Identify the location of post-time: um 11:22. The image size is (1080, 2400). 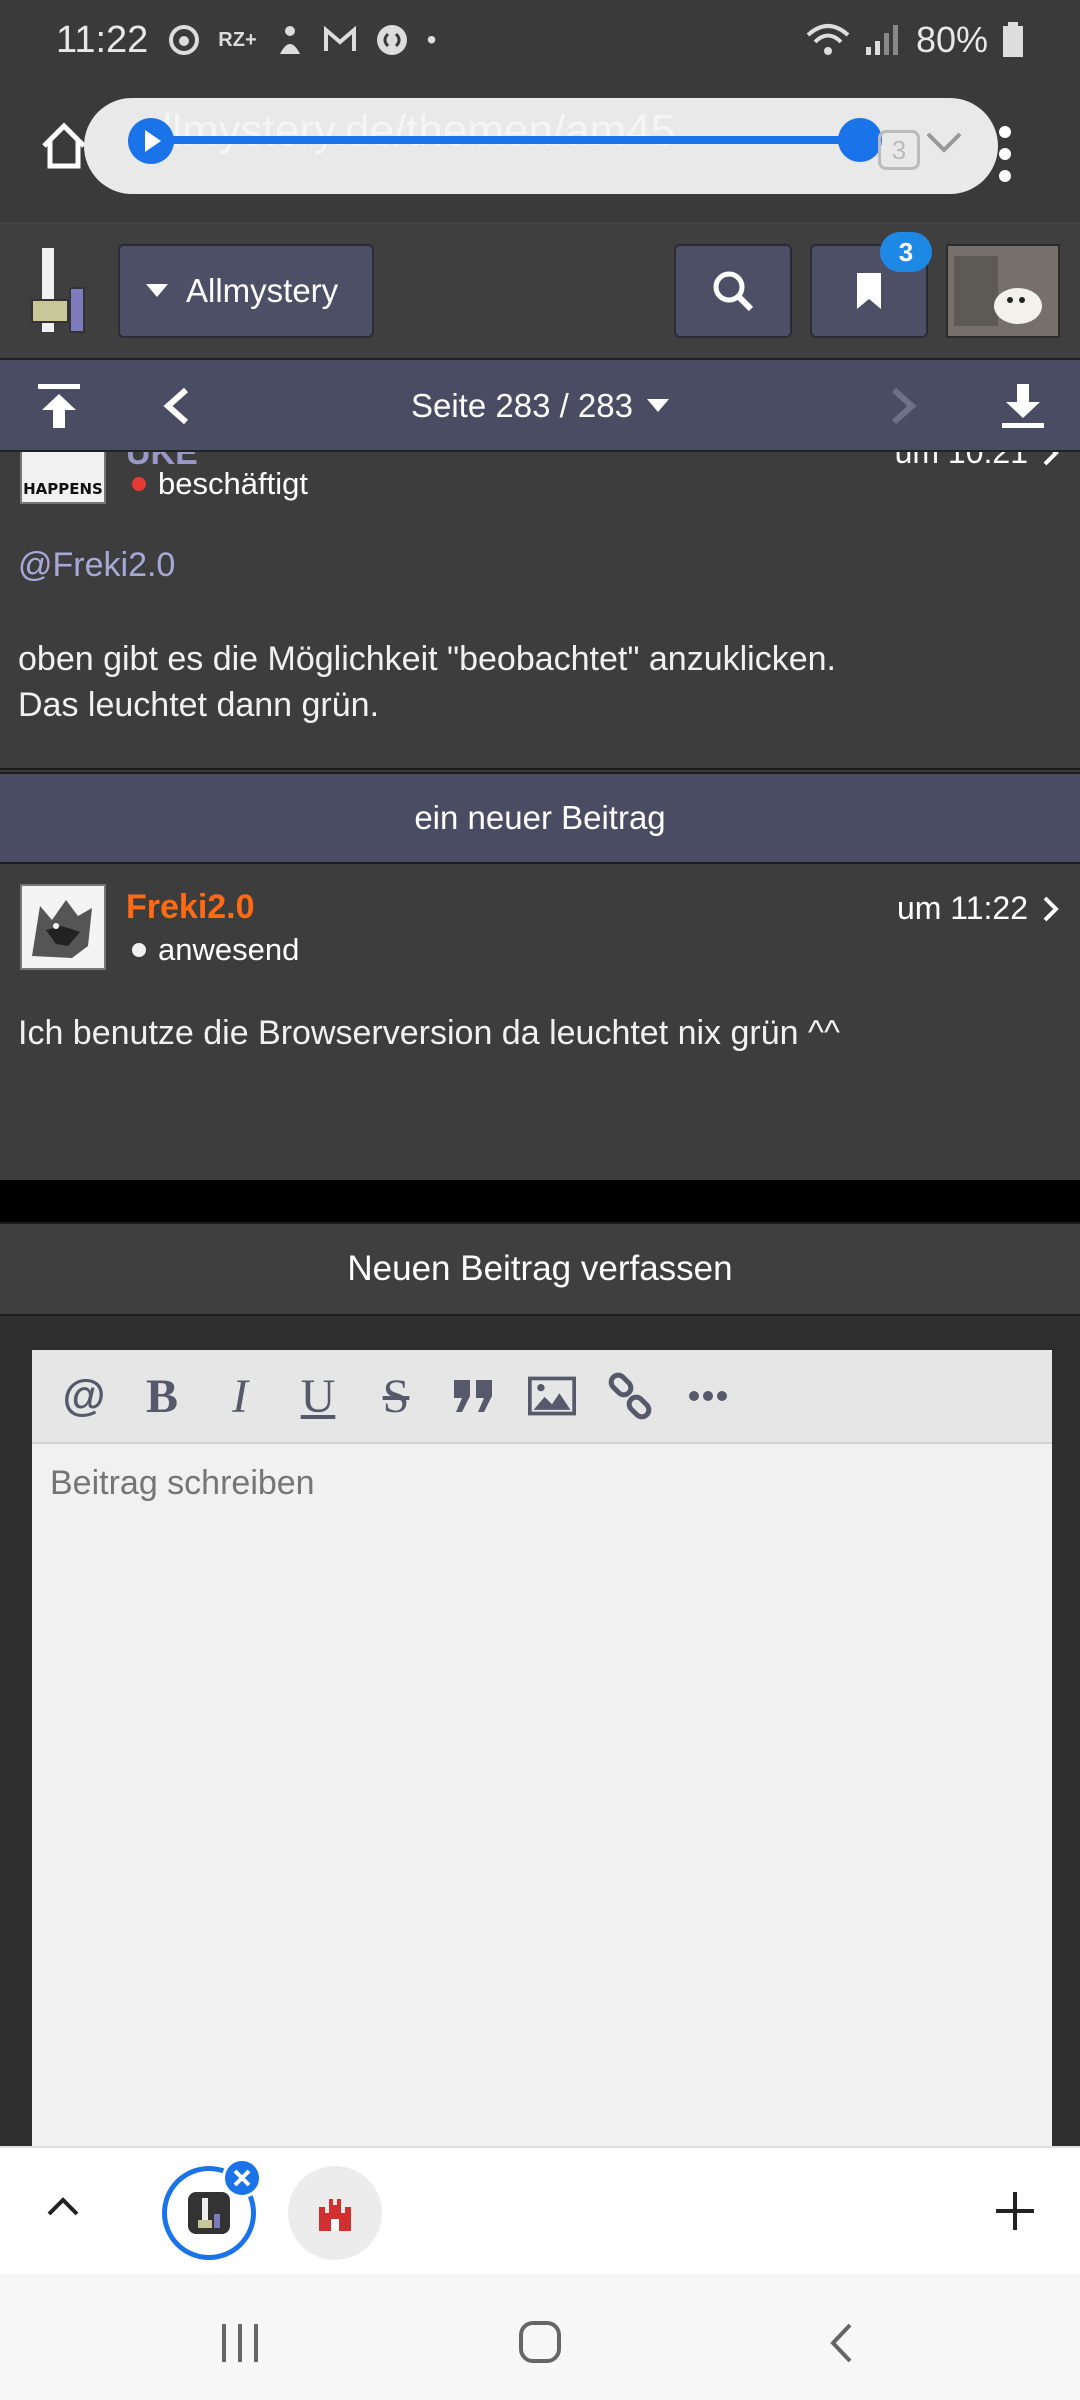
(978, 908).